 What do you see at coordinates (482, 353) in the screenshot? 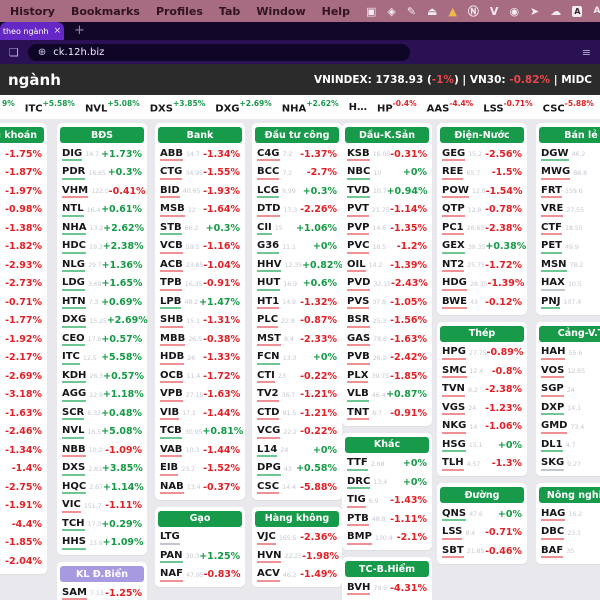
I see `stock-row: HPG 27.75 -0.89%` at bounding box center [482, 353].